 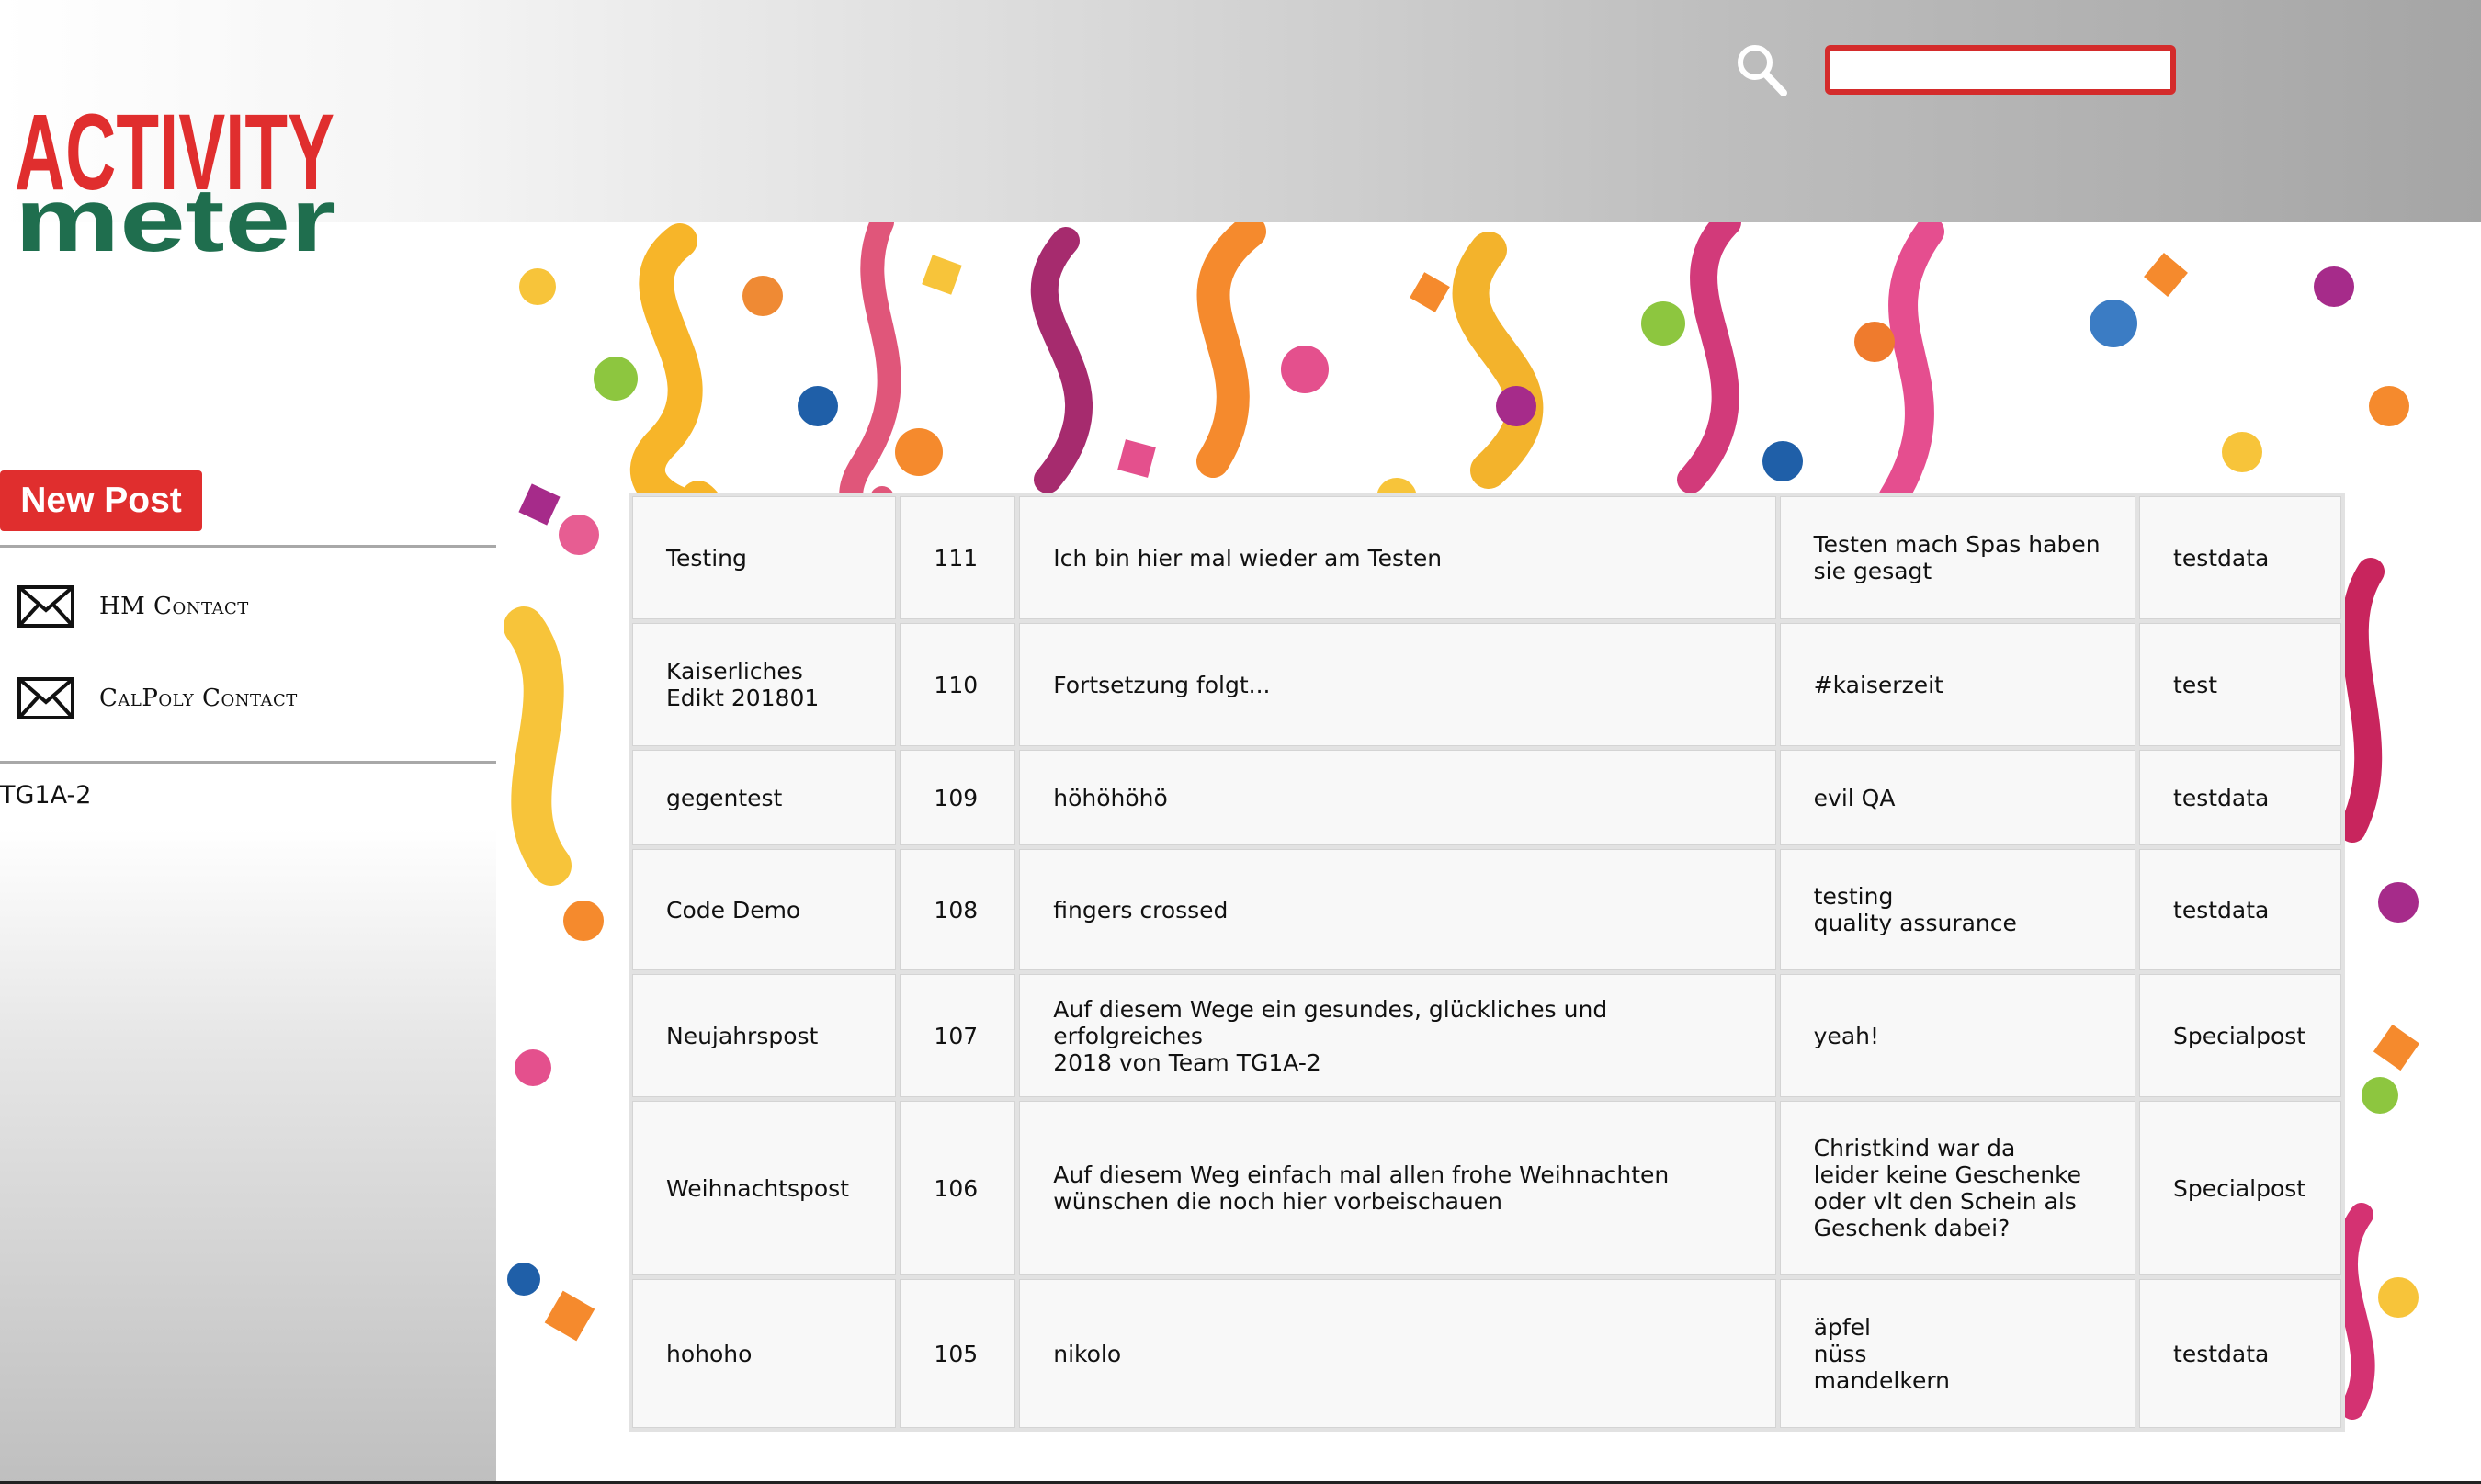 I want to click on post-id: 109, so click(x=958, y=797).